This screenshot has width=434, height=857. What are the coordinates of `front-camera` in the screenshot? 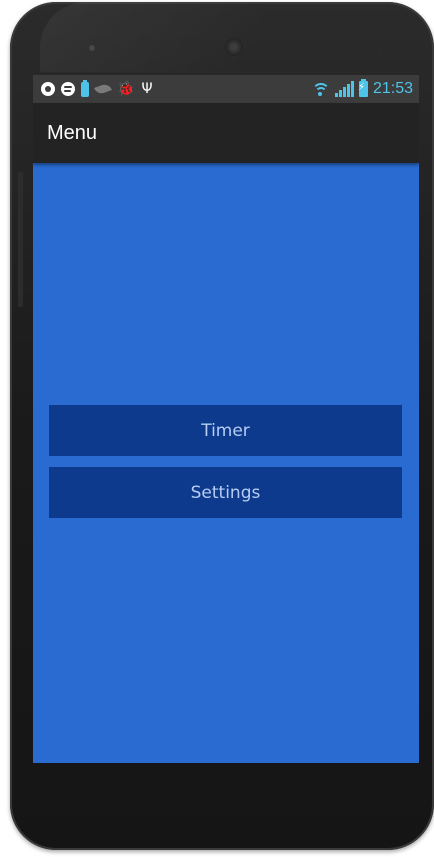 It's located at (234, 47).